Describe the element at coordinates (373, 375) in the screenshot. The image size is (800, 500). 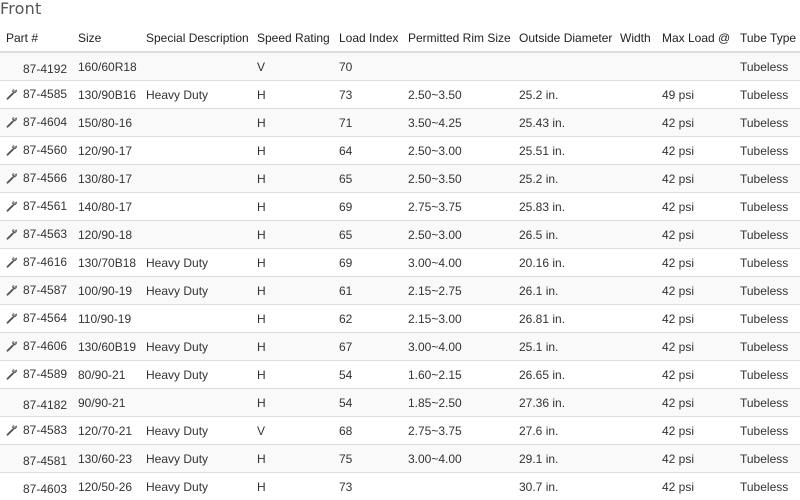
I see `load-index-cell: 54` at that location.